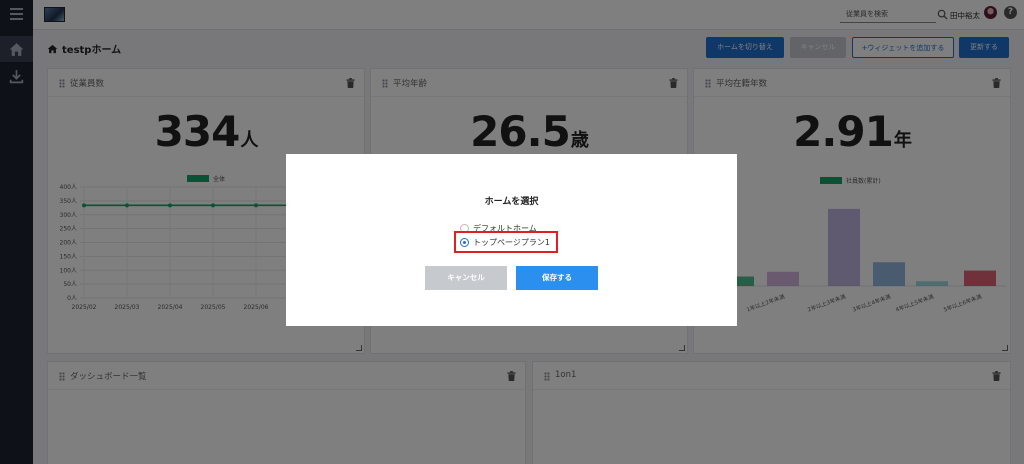  What do you see at coordinates (511, 202) in the screenshot?
I see `modal-title: ホームを選択` at bounding box center [511, 202].